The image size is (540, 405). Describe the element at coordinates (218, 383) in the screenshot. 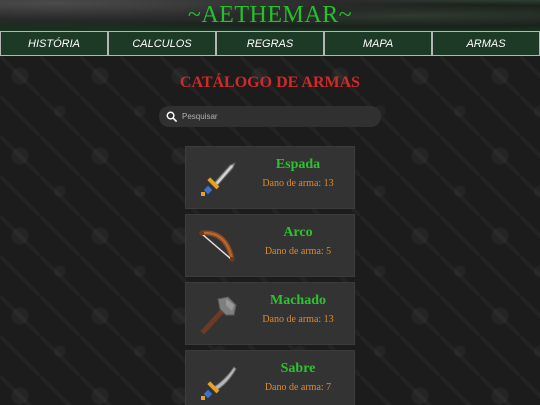

I see `saber-icon` at that location.